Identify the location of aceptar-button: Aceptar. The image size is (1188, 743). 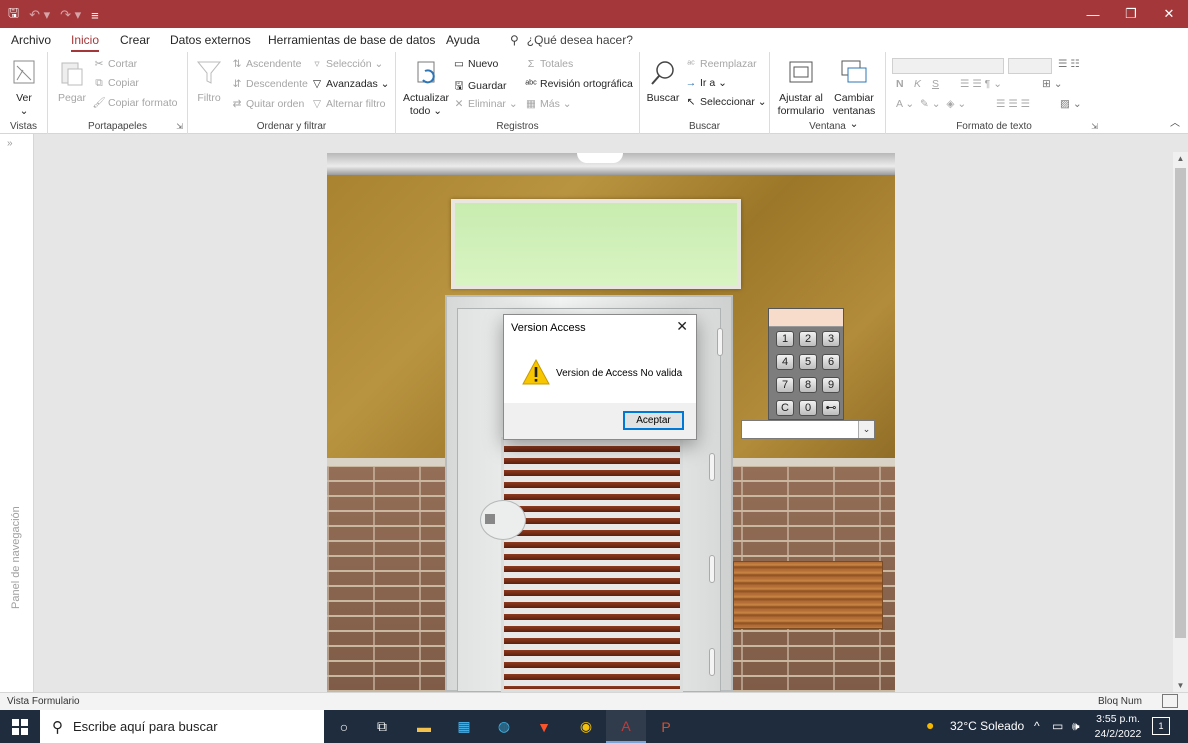
(653, 420).